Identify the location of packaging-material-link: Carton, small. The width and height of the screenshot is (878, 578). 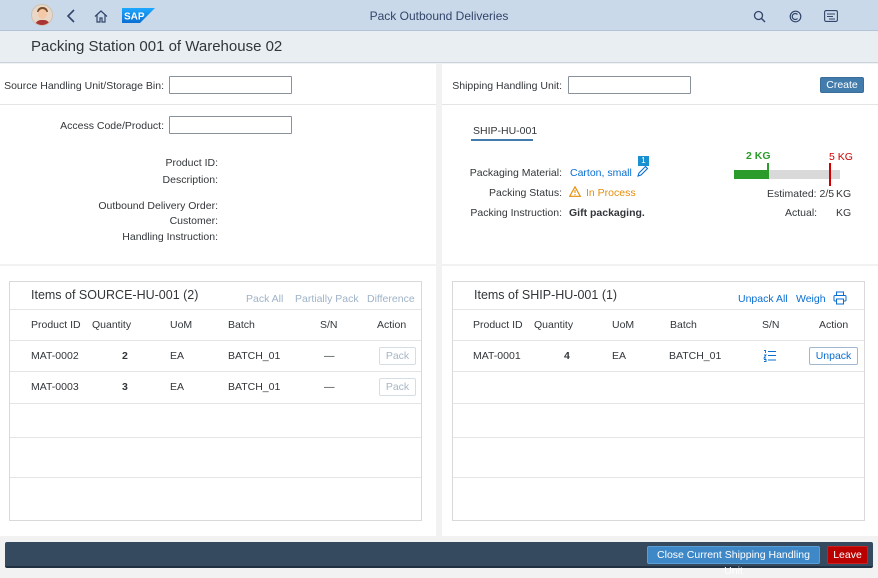
(601, 173).